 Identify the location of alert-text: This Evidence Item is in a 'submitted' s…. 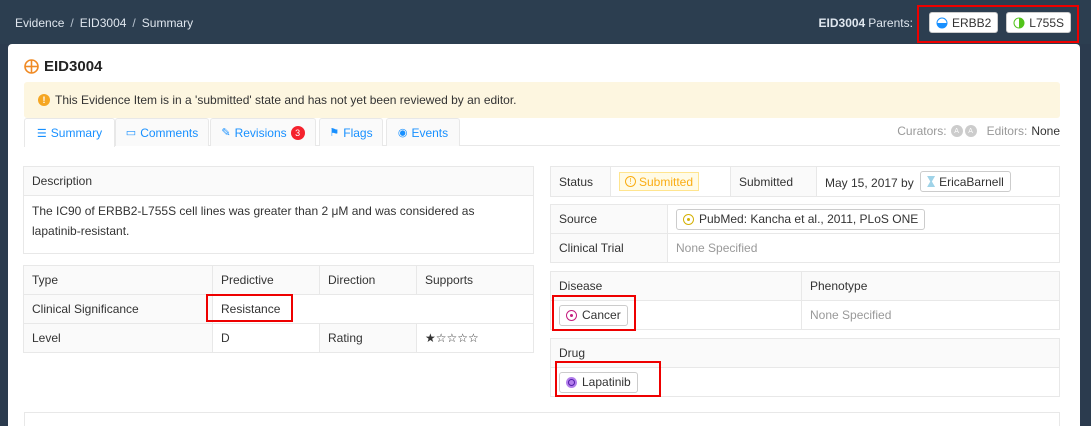
(286, 100).